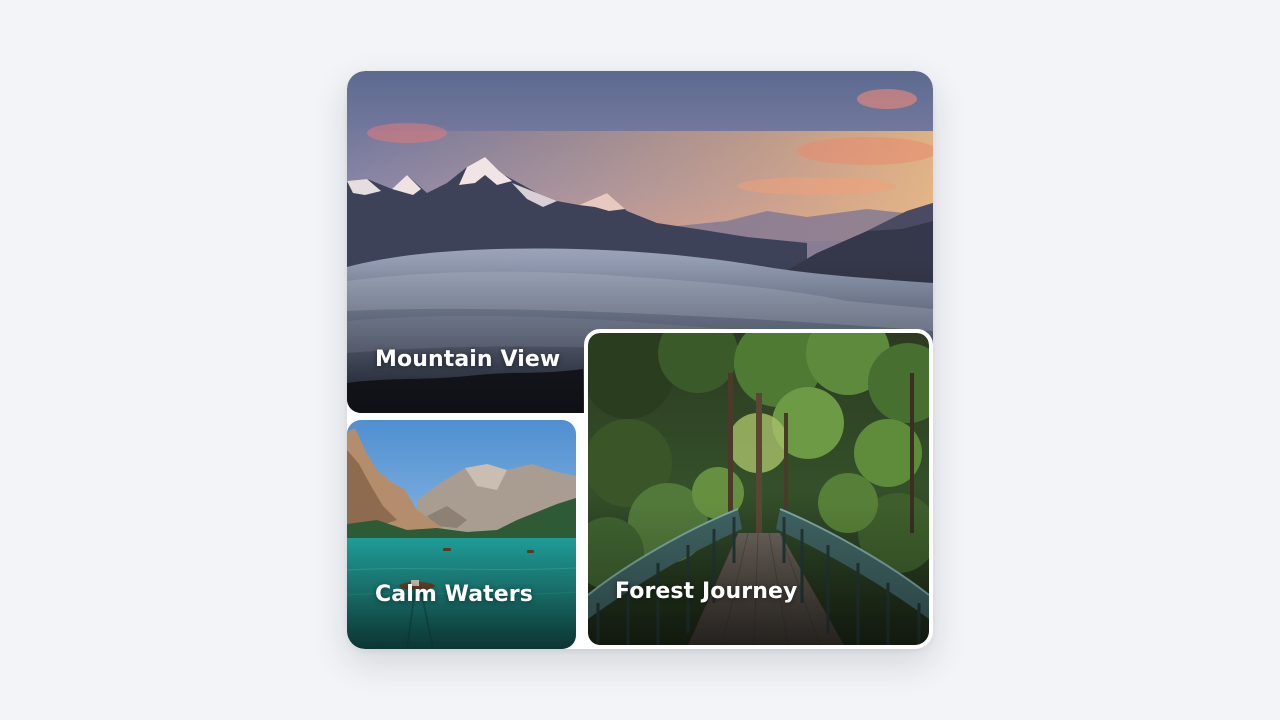 Image resolution: width=1280 pixels, height=720 pixels. I want to click on gallery-card-calm-waters: Calm Waters, so click(461, 534).